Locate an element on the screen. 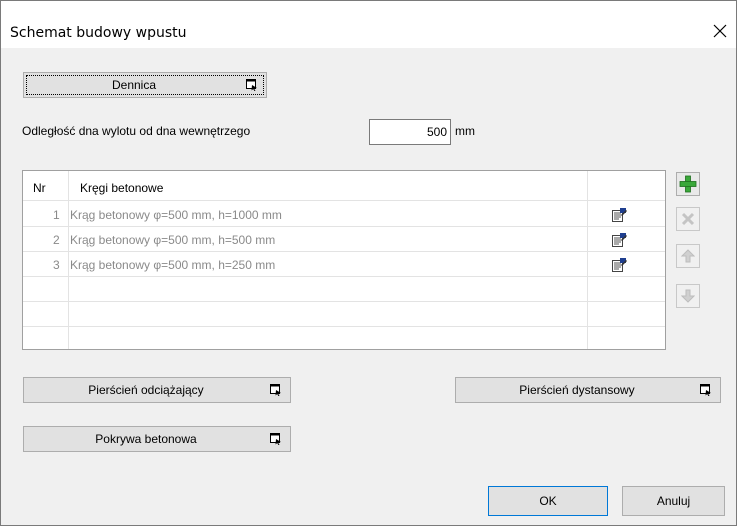  table-row: 3 Krąg betonowy φ=500 mm, h=250 mm is located at coordinates (344, 265).